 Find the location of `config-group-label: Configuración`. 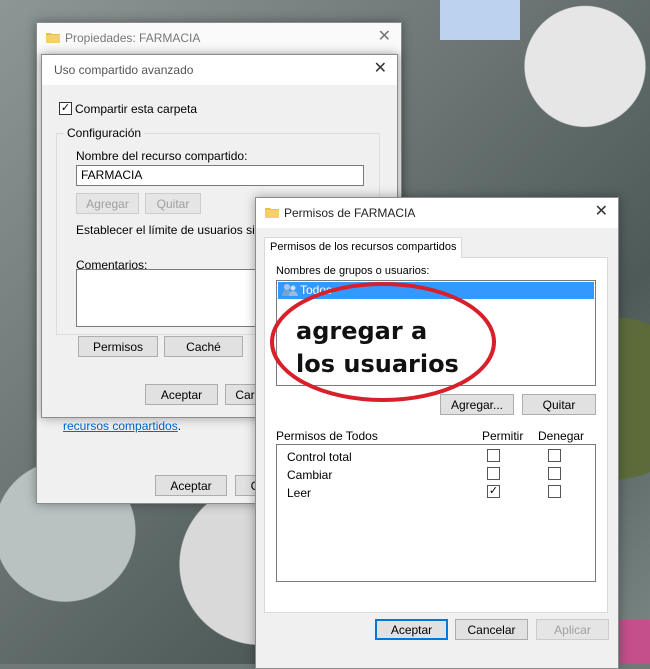

config-group-label: Configuración is located at coordinates (104, 133).